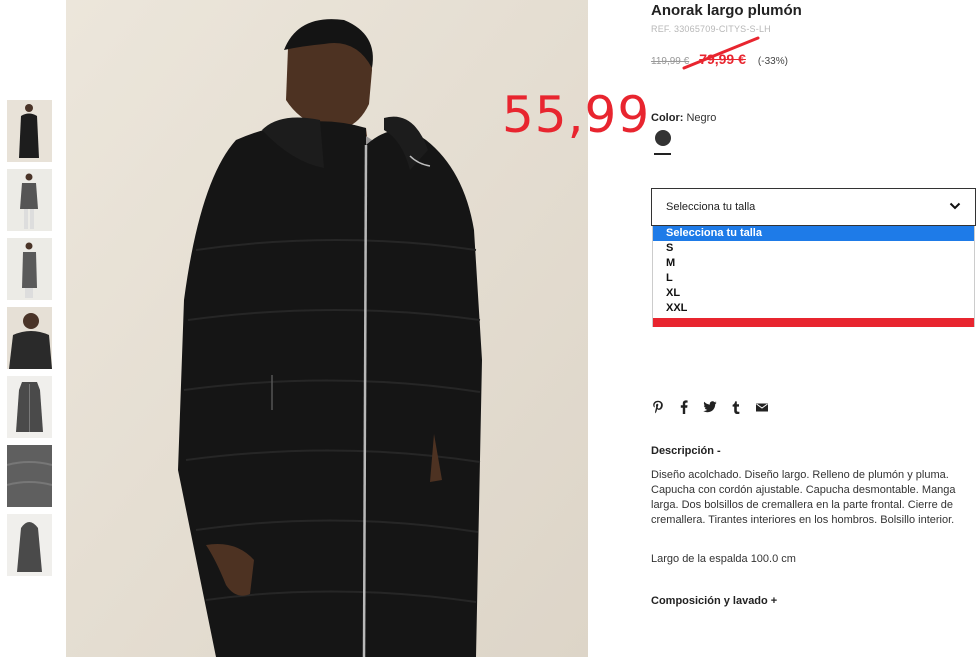  What do you see at coordinates (710, 407) in the screenshot?
I see `twitter-icon` at bounding box center [710, 407].